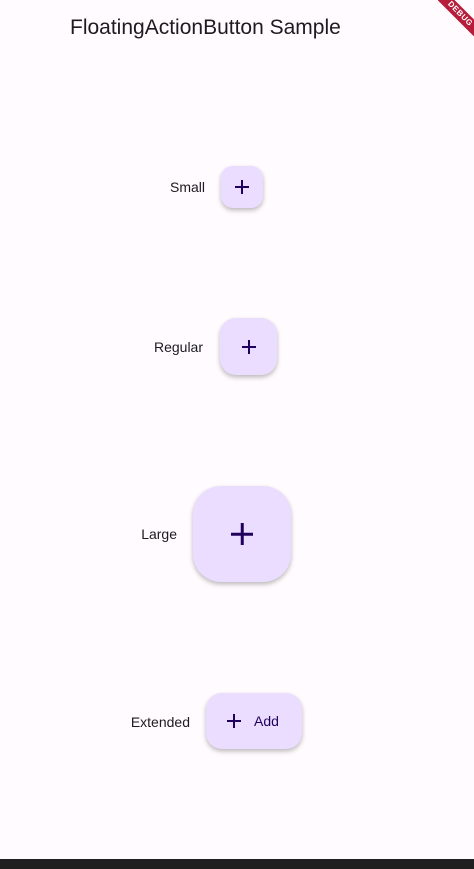 The height and width of the screenshot is (869, 474). I want to click on regular-label: Regular, so click(178, 347).